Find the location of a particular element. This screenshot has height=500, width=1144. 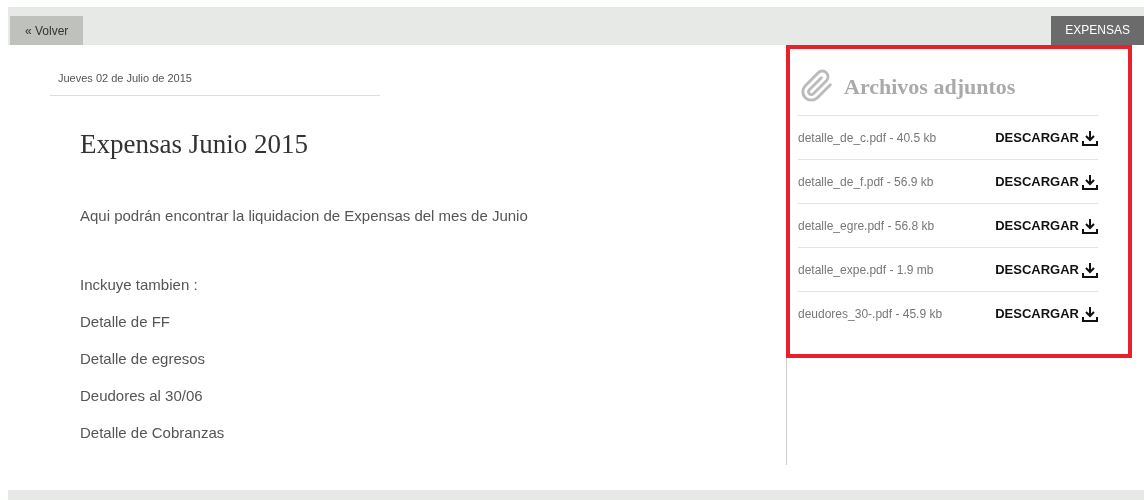

file-name: detalle_de_f.pdf - 56.9 kb is located at coordinates (866, 182).